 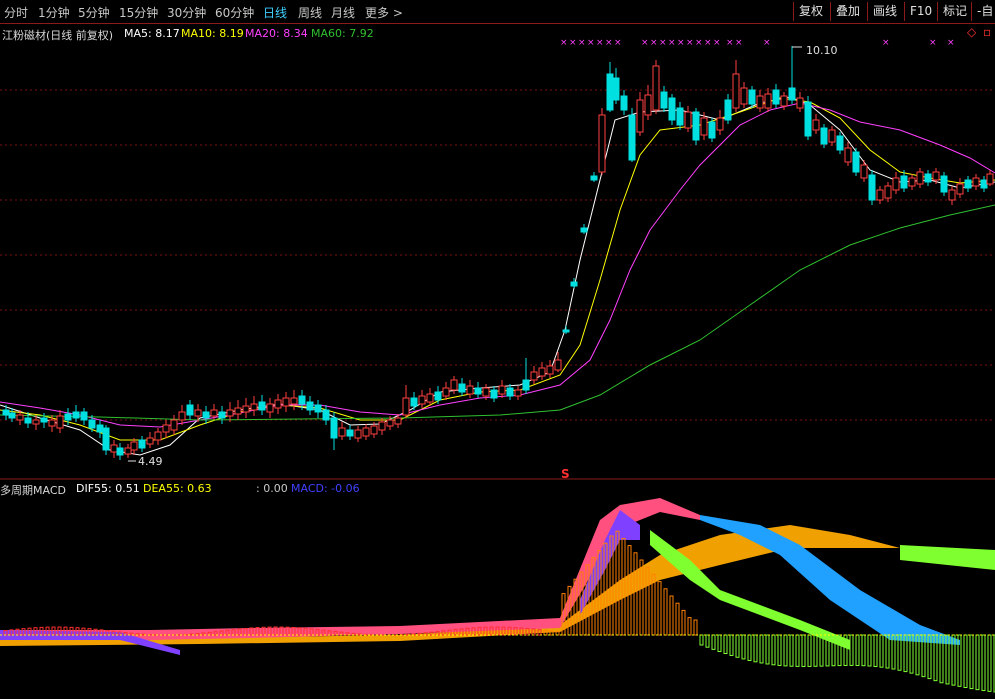 What do you see at coordinates (947, 557) in the screenshot?
I see `band-green-right` at bounding box center [947, 557].